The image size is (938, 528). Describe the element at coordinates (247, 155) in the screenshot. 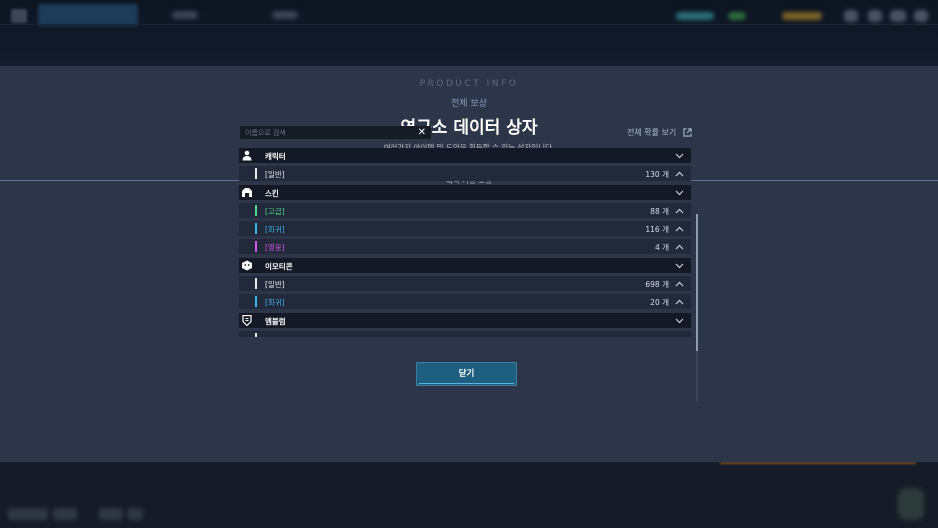

I see `character-icon` at that location.